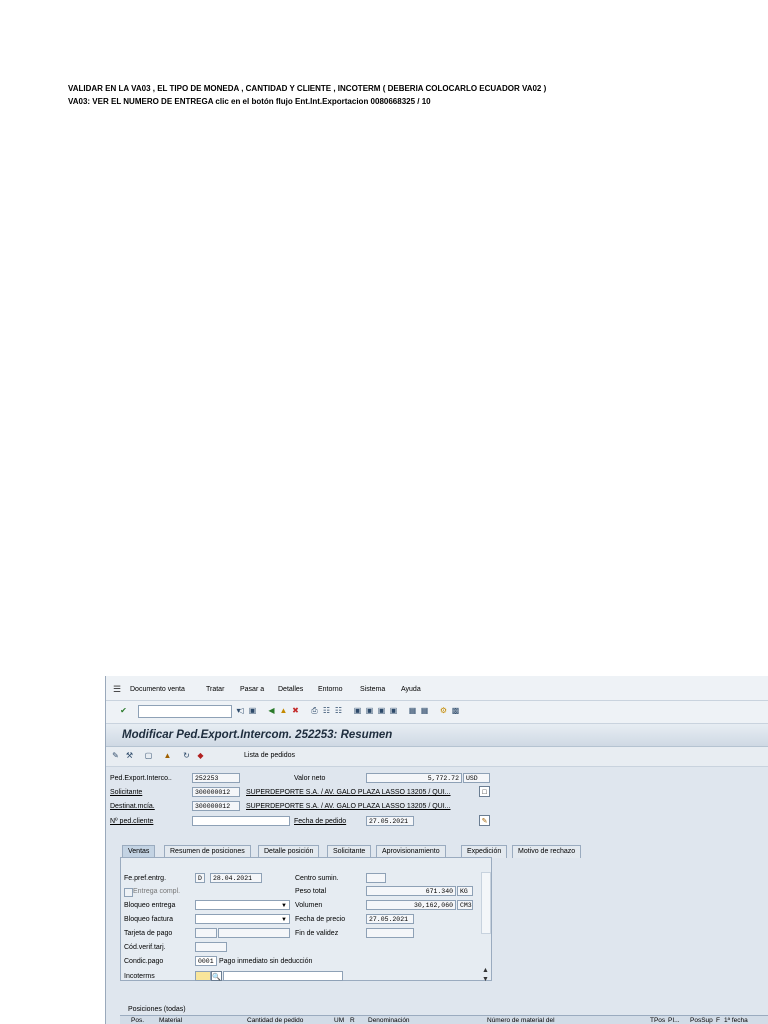 Image resolution: width=768 pixels, height=1024 pixels. Describe the element at coordinates (547, 851) in the screenshot. I see `tab-motivo-rechazo: Motivo de rechazo` at that location.